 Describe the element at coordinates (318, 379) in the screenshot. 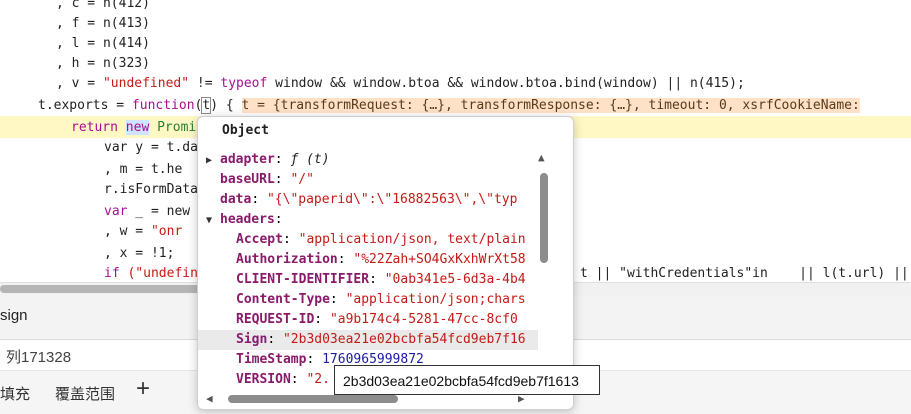

I see `property-value: "2.` at that location.